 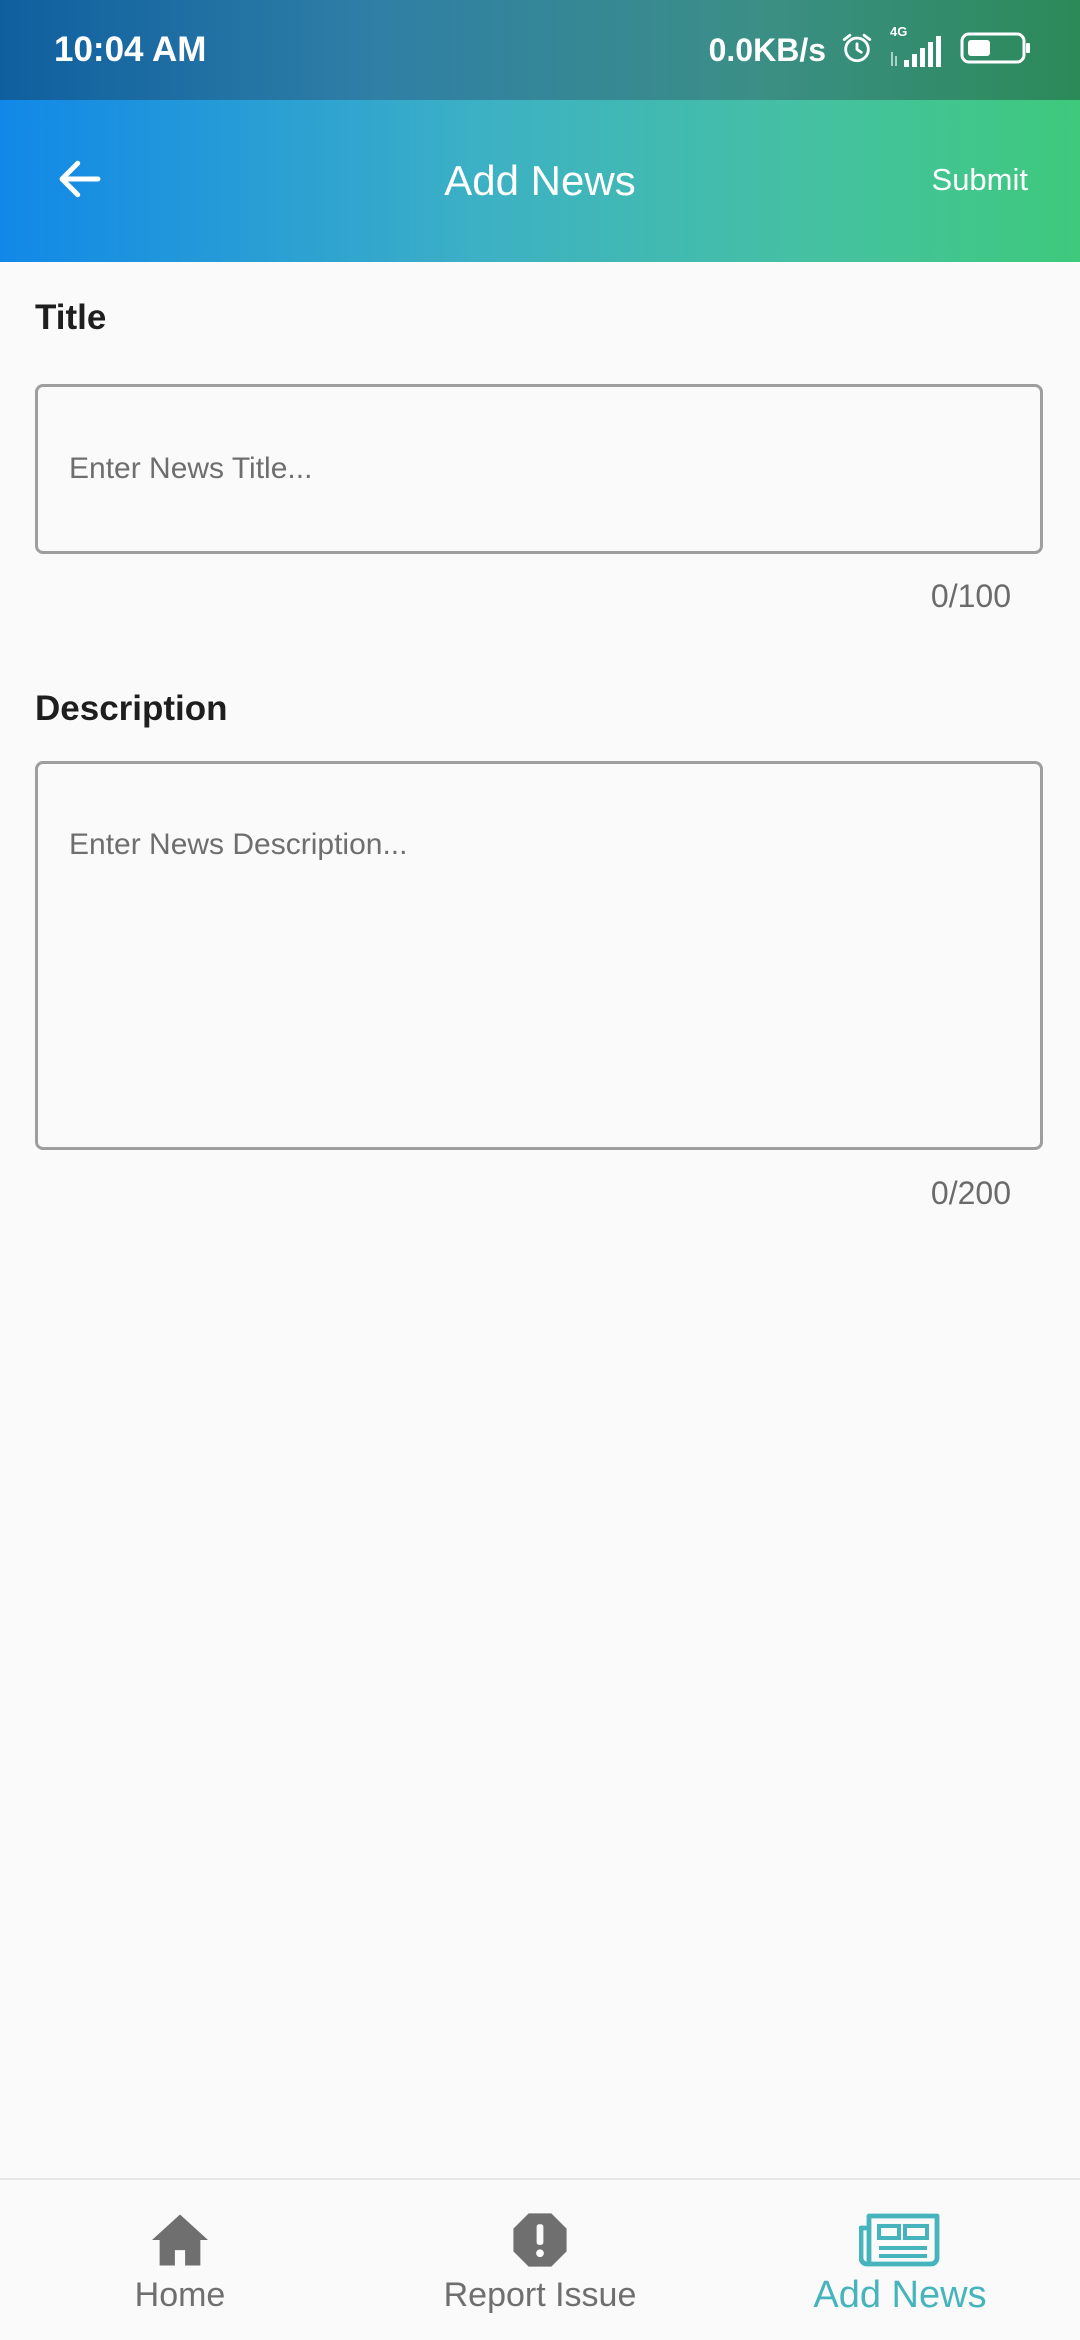 What do you see at coordinates (180, 2240) in the screenshot?
I see `home-icon` at bounding box center [180, 2240].